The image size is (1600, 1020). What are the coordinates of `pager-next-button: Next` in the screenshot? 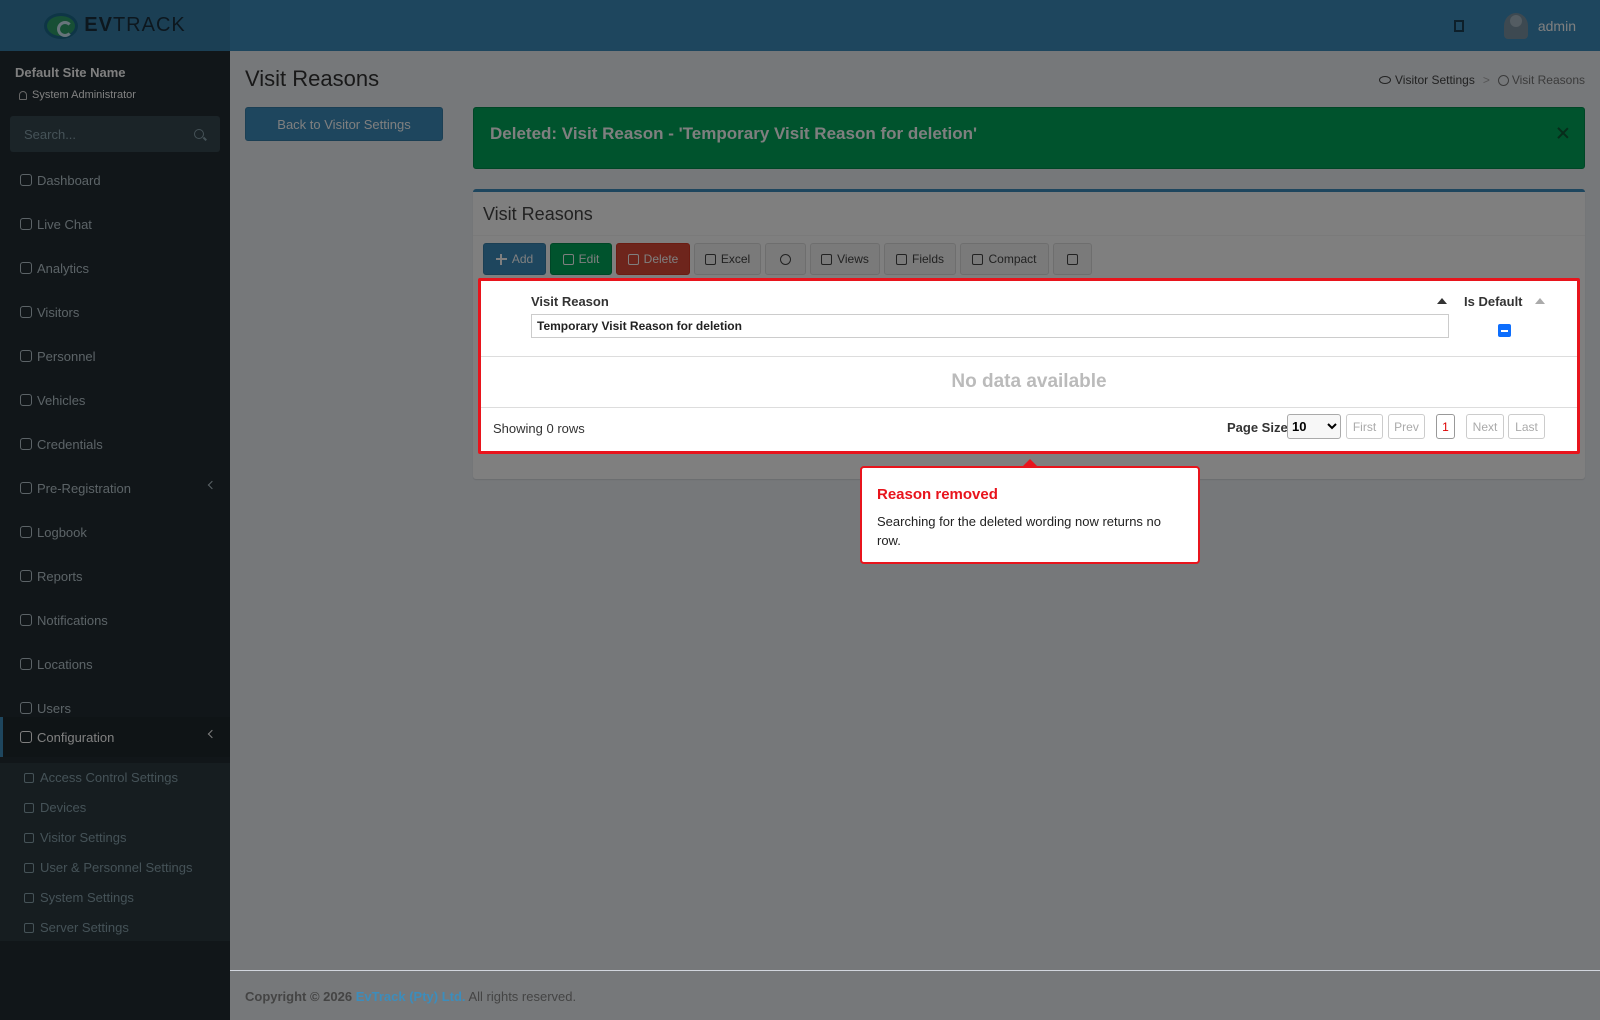 It's located at (1485, 426).